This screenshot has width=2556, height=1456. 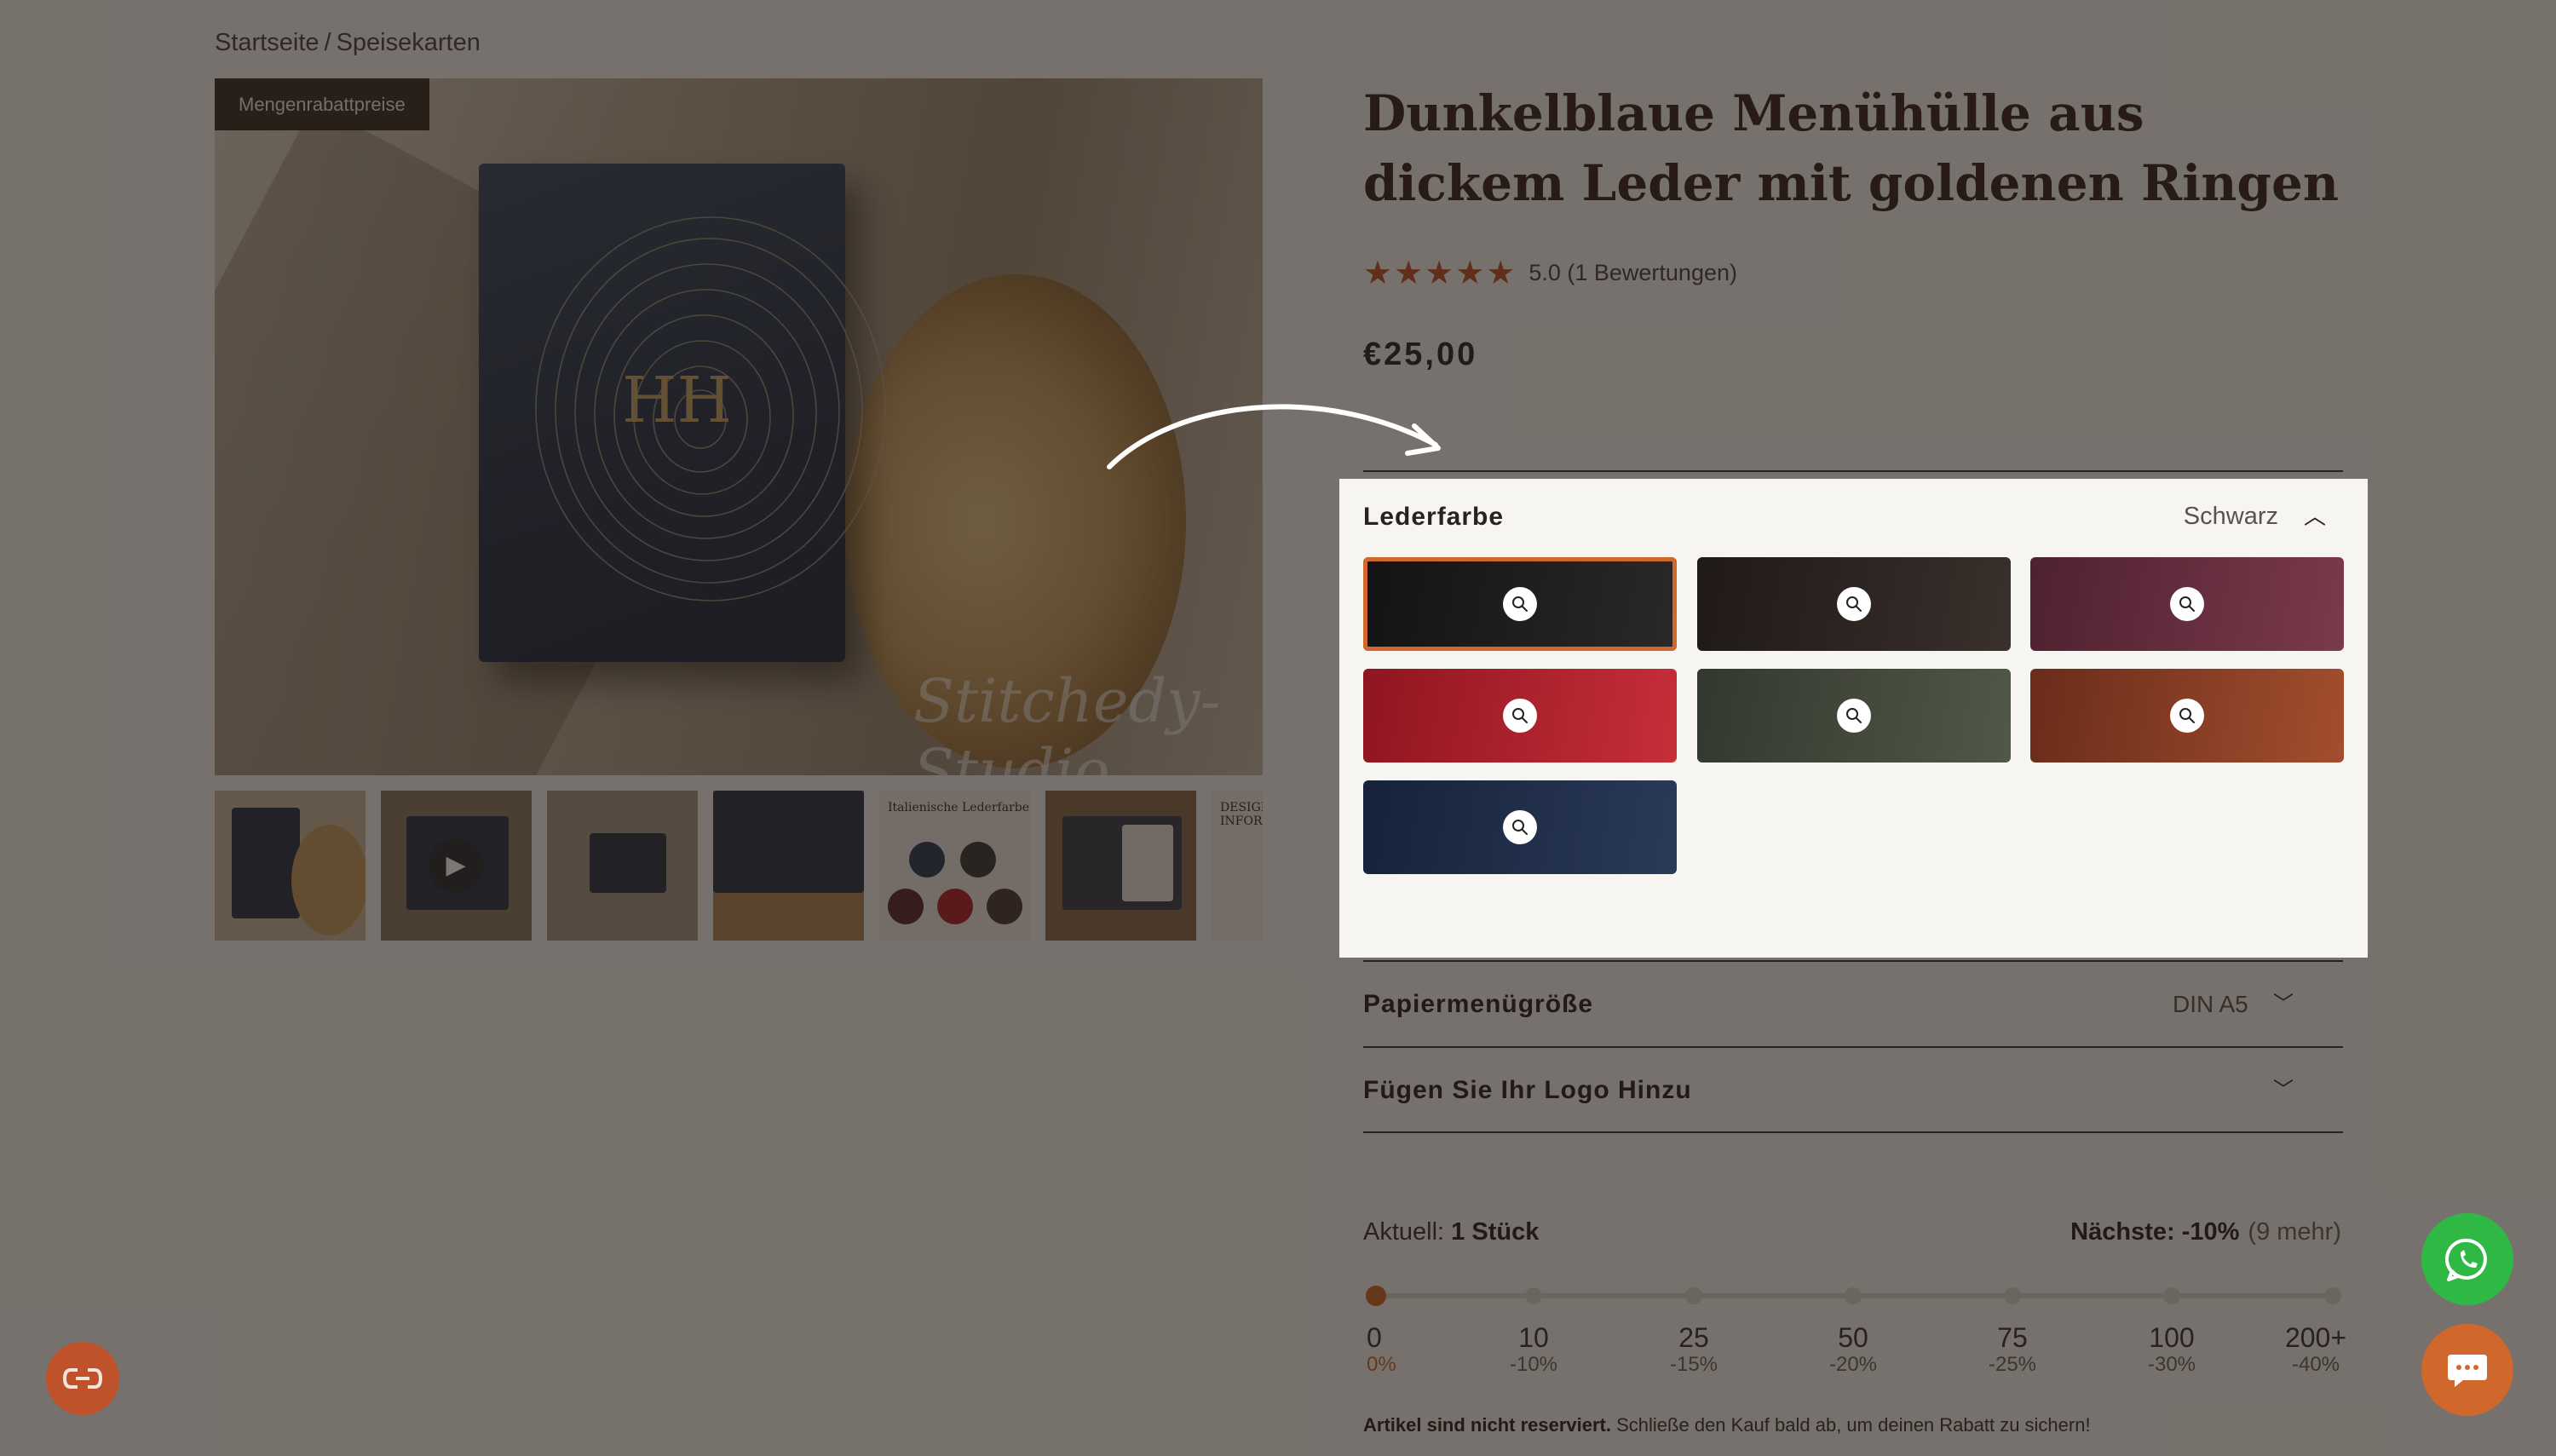 I want to click on chat-button, so click(x=2467, y=1370).